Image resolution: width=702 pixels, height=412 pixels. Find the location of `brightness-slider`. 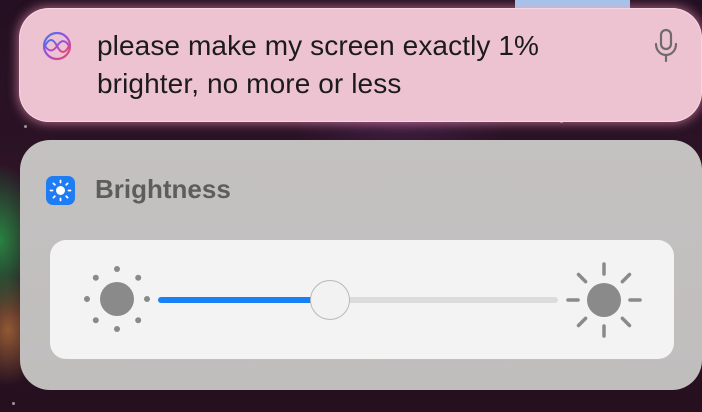

brightness-slider is located at coordinates (358, 300).